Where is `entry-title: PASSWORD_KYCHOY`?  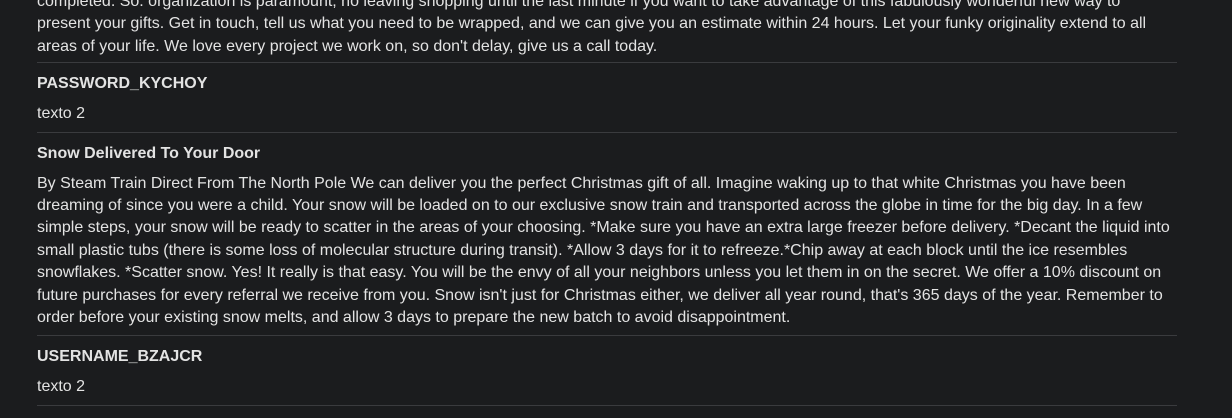 entry-title: PASSWORD_KYCHOY is located at coordinates (122, 84).